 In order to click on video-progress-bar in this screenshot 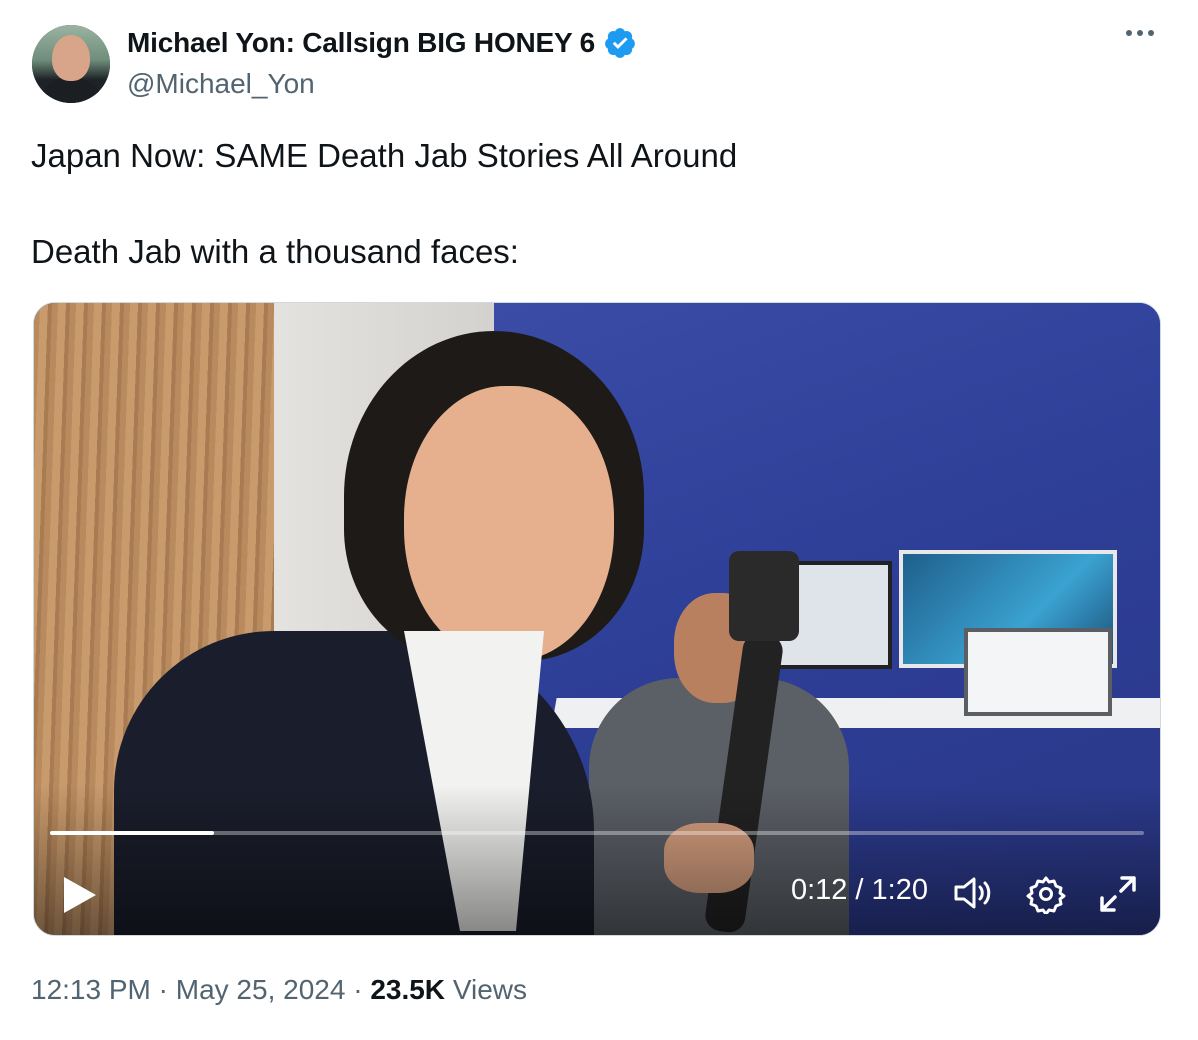, I will do `click(597, 833)`.